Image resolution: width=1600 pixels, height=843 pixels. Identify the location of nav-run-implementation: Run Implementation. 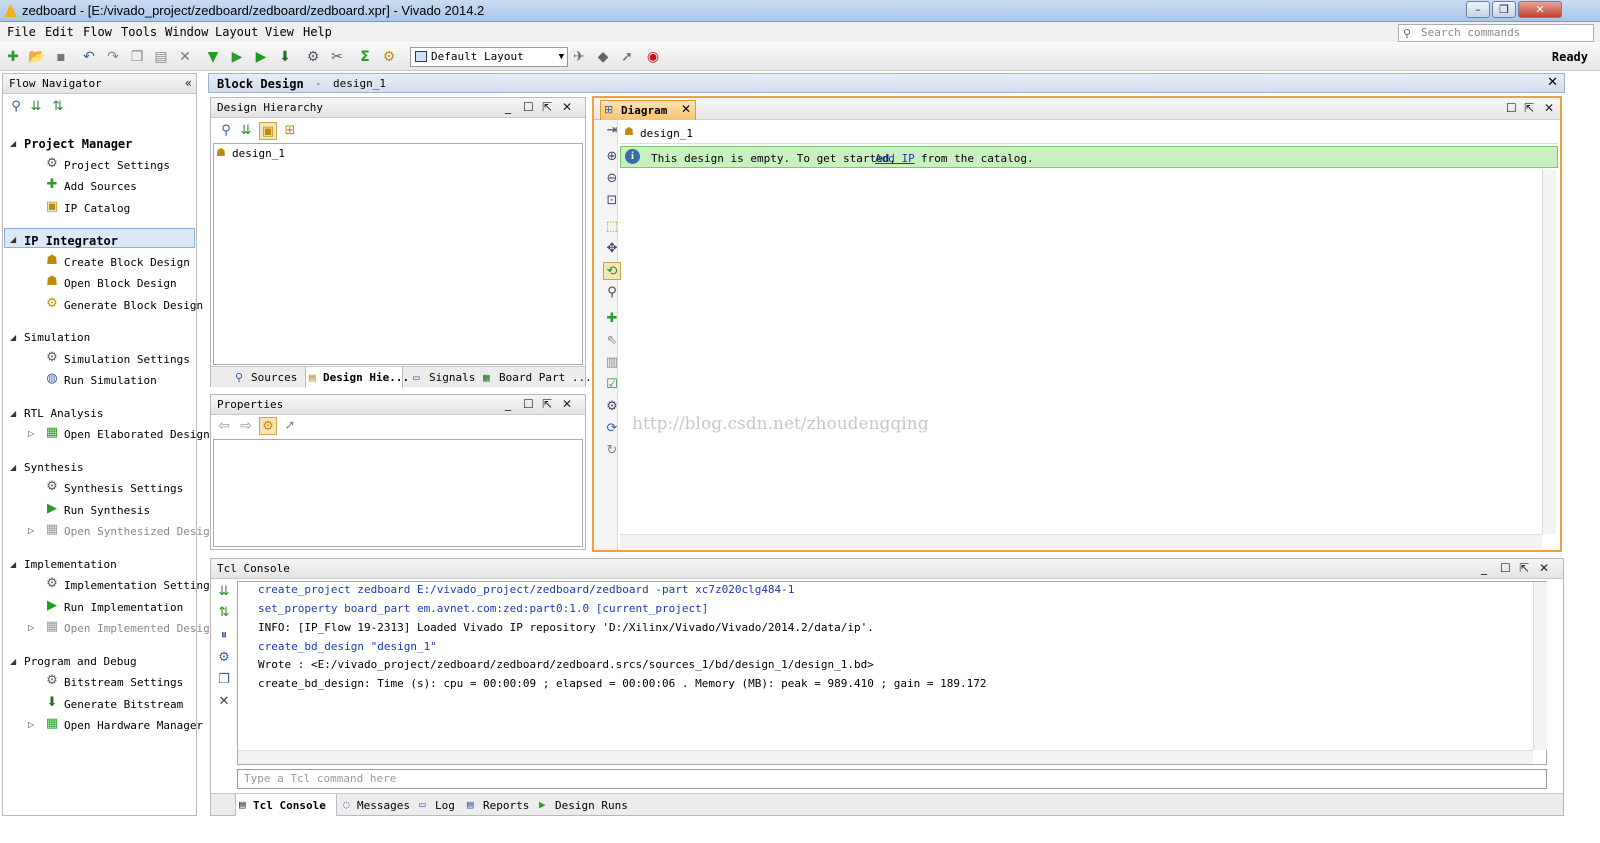
(123, 607).